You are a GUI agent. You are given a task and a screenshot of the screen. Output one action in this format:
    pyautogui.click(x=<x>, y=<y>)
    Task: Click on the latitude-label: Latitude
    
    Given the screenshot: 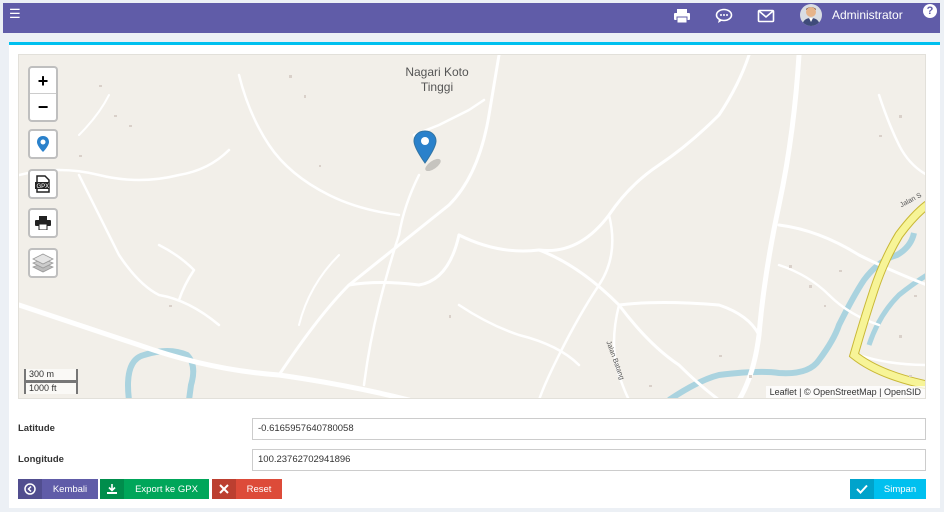 What is the action you would take?
    pyautogui.click(x=36, y=428)
    